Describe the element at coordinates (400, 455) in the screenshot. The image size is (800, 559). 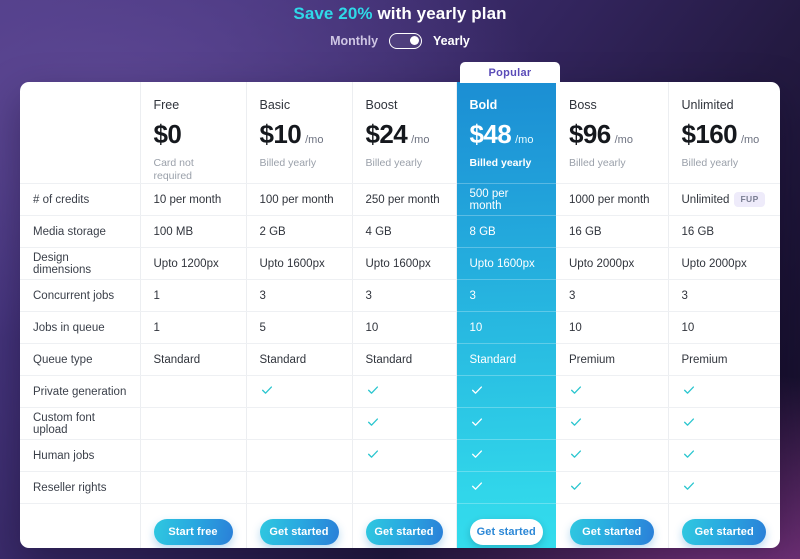
I see `table-row: Human jobs` at that location.